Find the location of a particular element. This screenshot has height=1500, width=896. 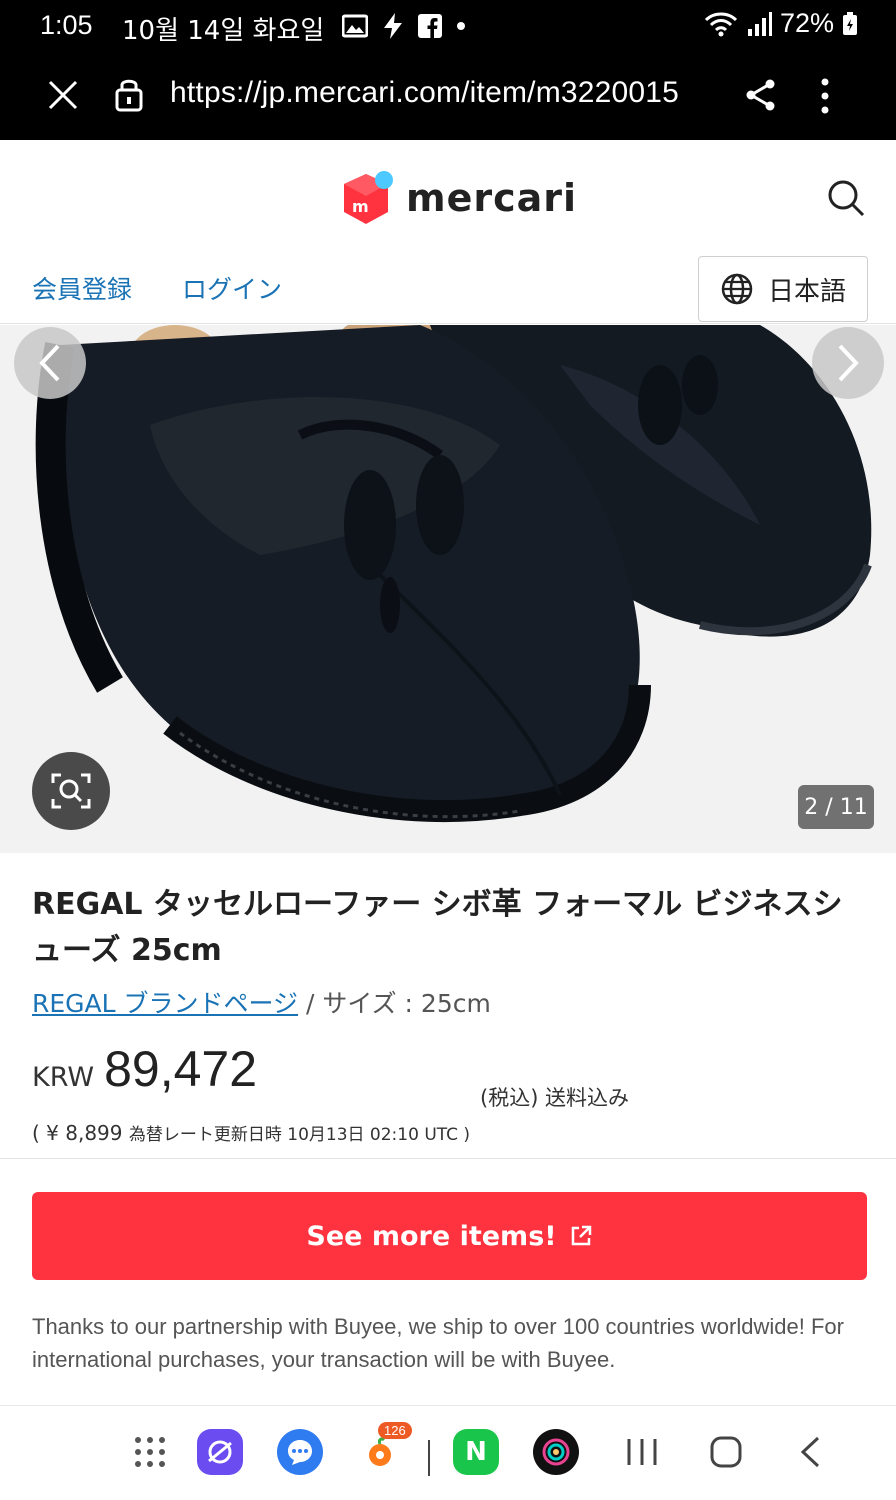

external-link-icon is located at coordinates (581, 1235).